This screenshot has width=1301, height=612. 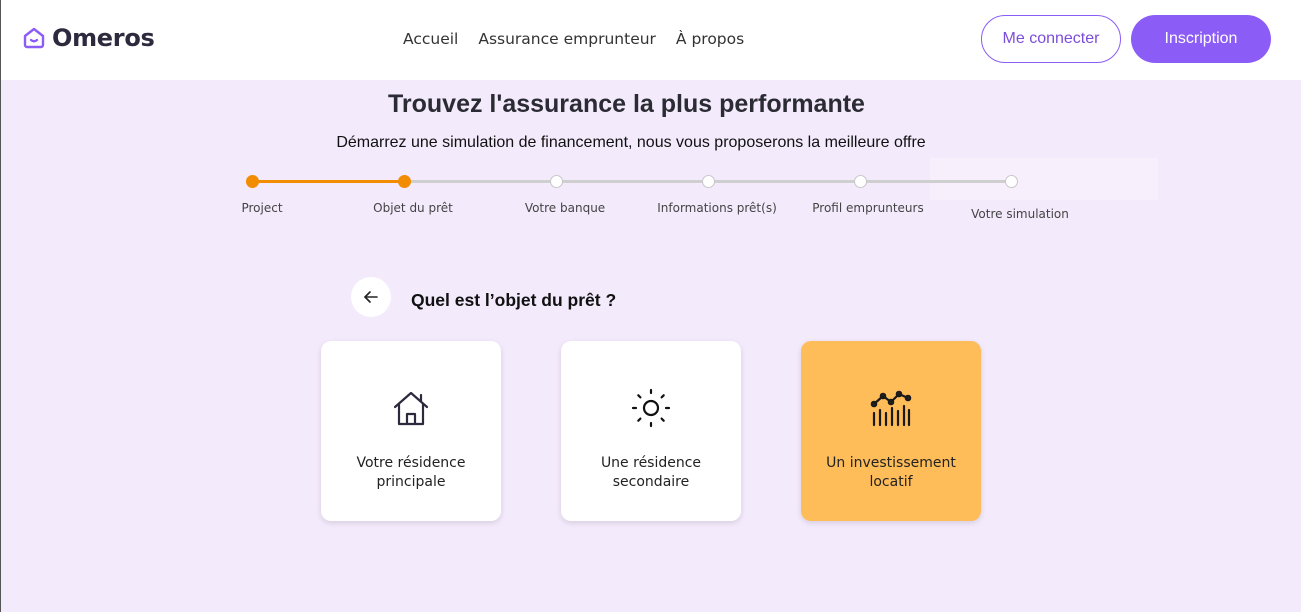 What do you see at coordinates (430, 39) in the screenshot?
I see `nav-link-accueil: Accueil` at bounding box center [430, 39].